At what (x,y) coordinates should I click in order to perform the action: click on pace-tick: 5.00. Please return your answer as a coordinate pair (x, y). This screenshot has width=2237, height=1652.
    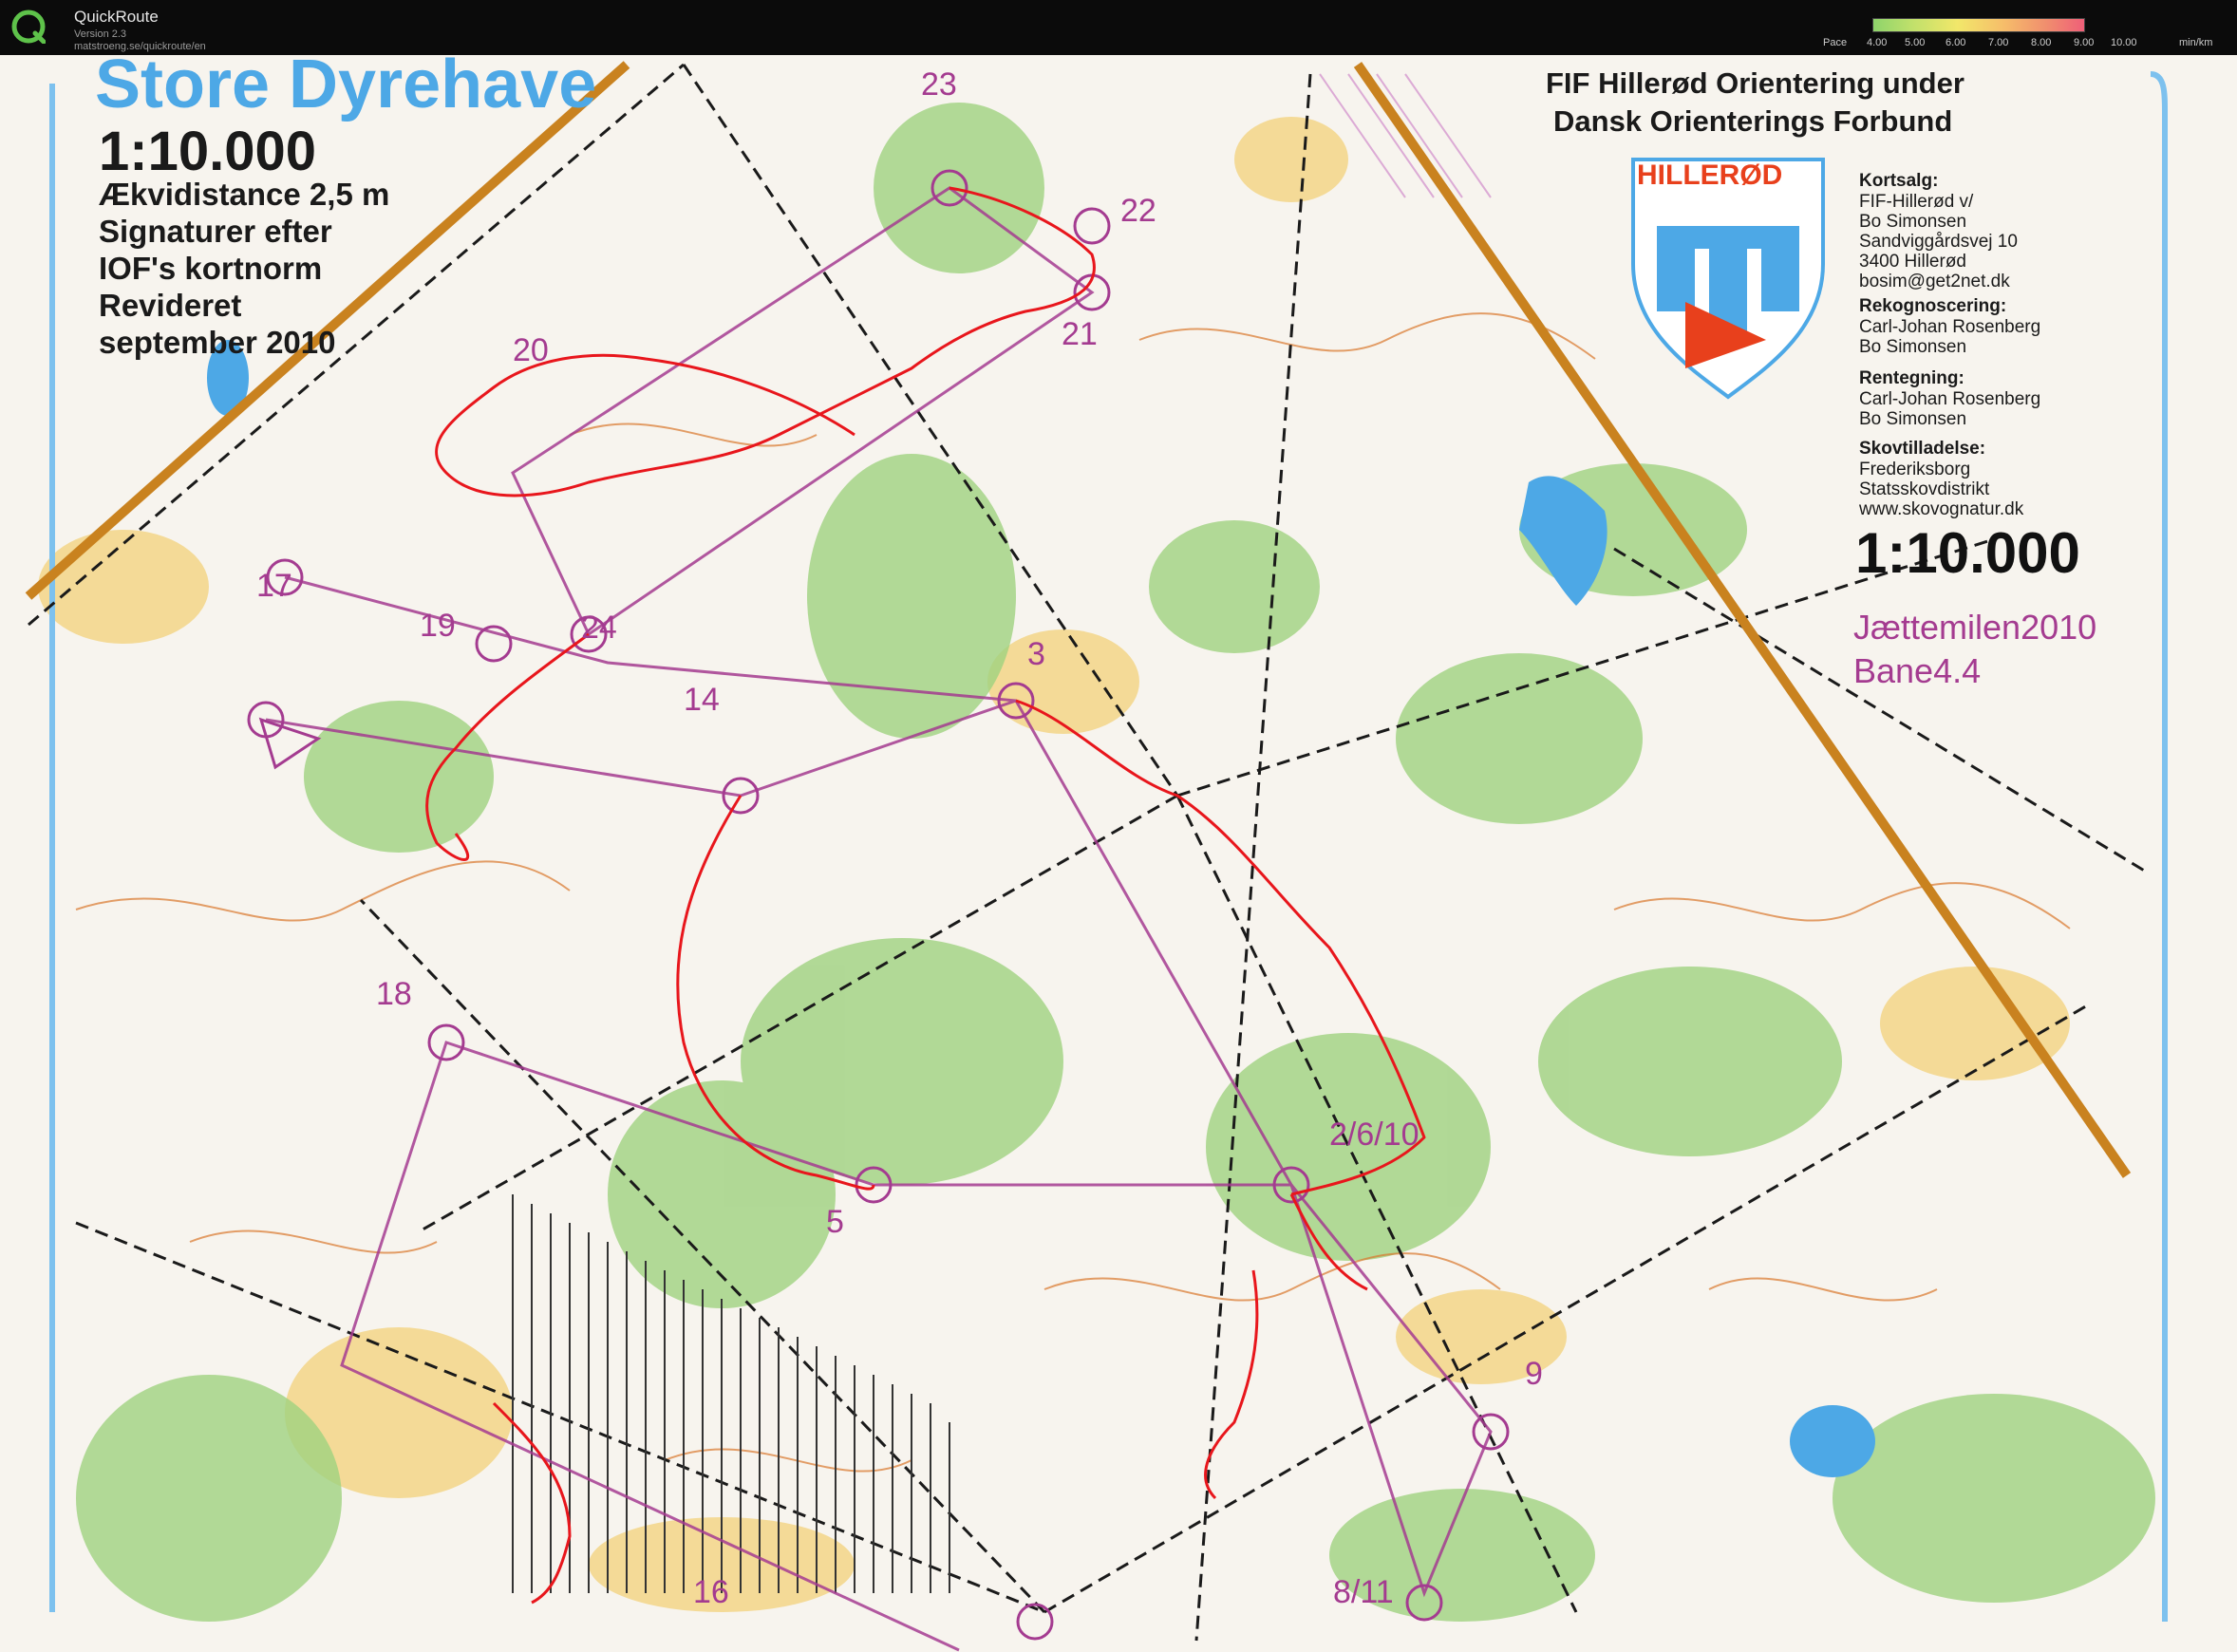
    Looking at the image, I should click on (1916, 42).